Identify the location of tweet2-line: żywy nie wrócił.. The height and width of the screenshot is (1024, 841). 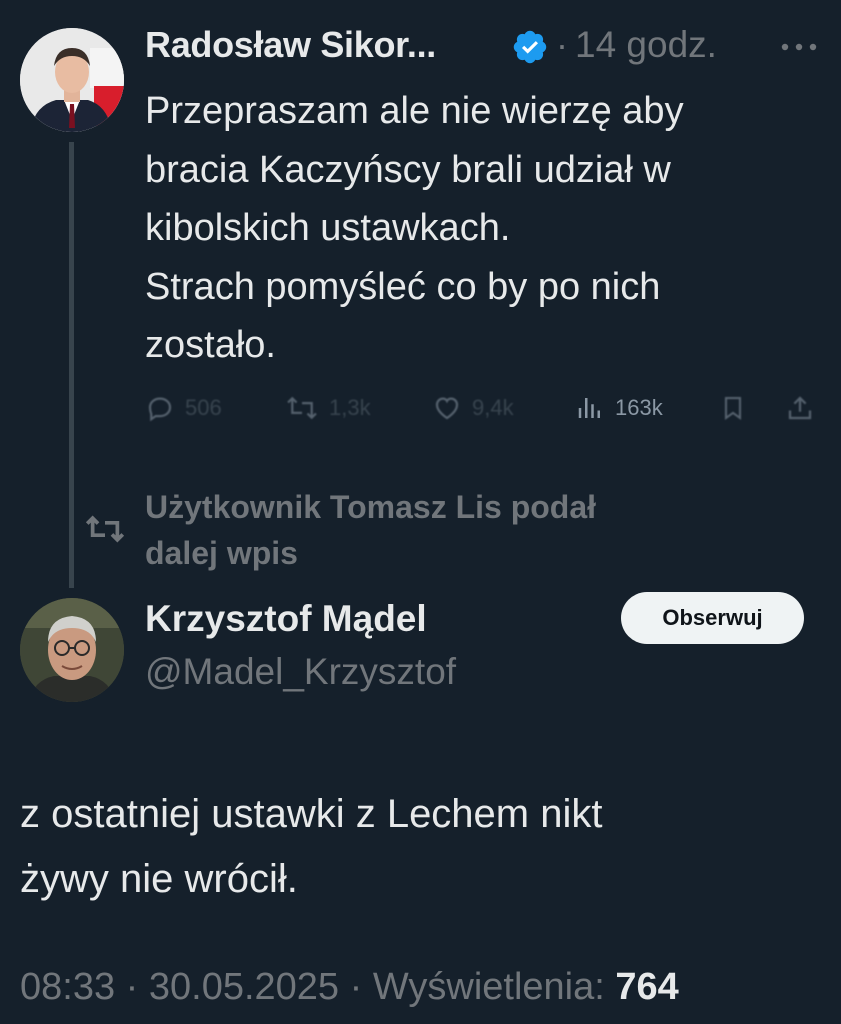
(159, 879).